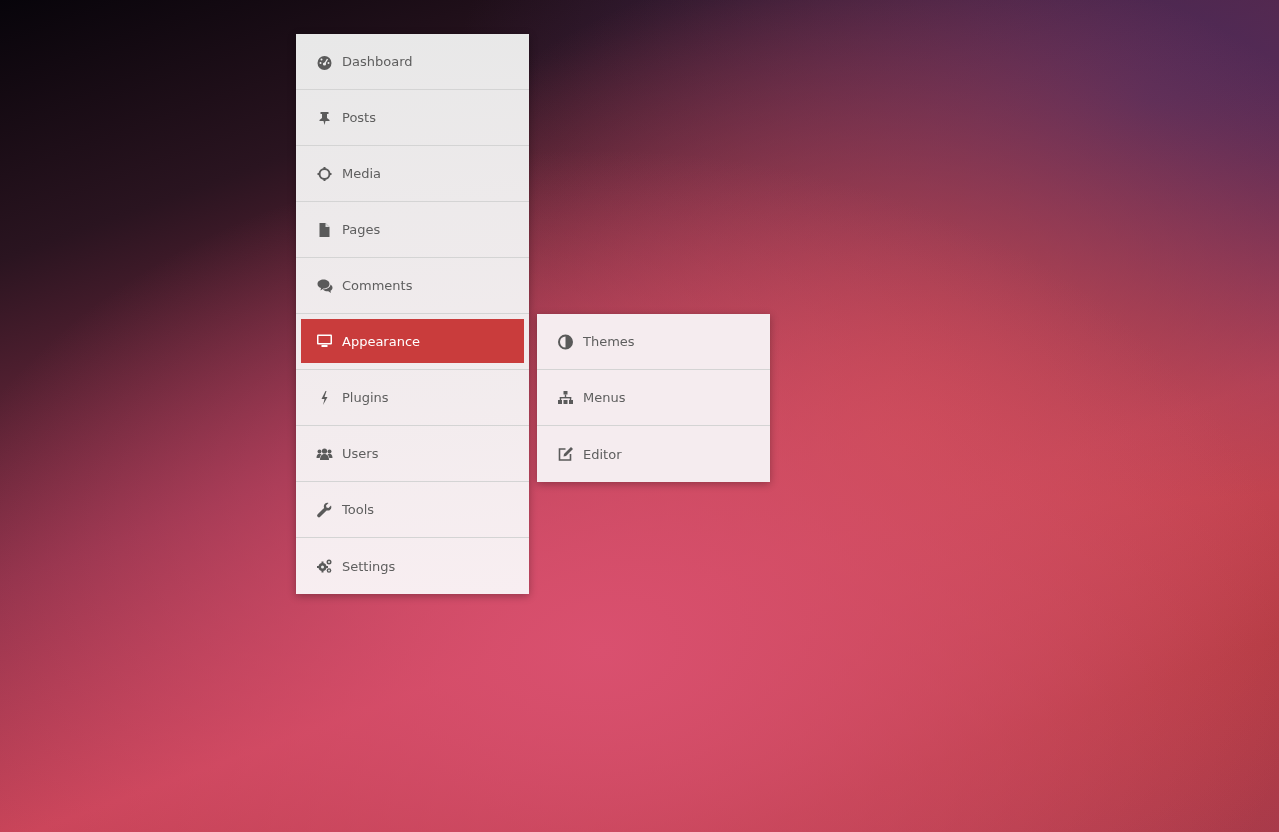 The image size is (1279, 832). Describe the element at coordinates (412, 285) in the screenshot. I see `menu-item: Comments` at that location.